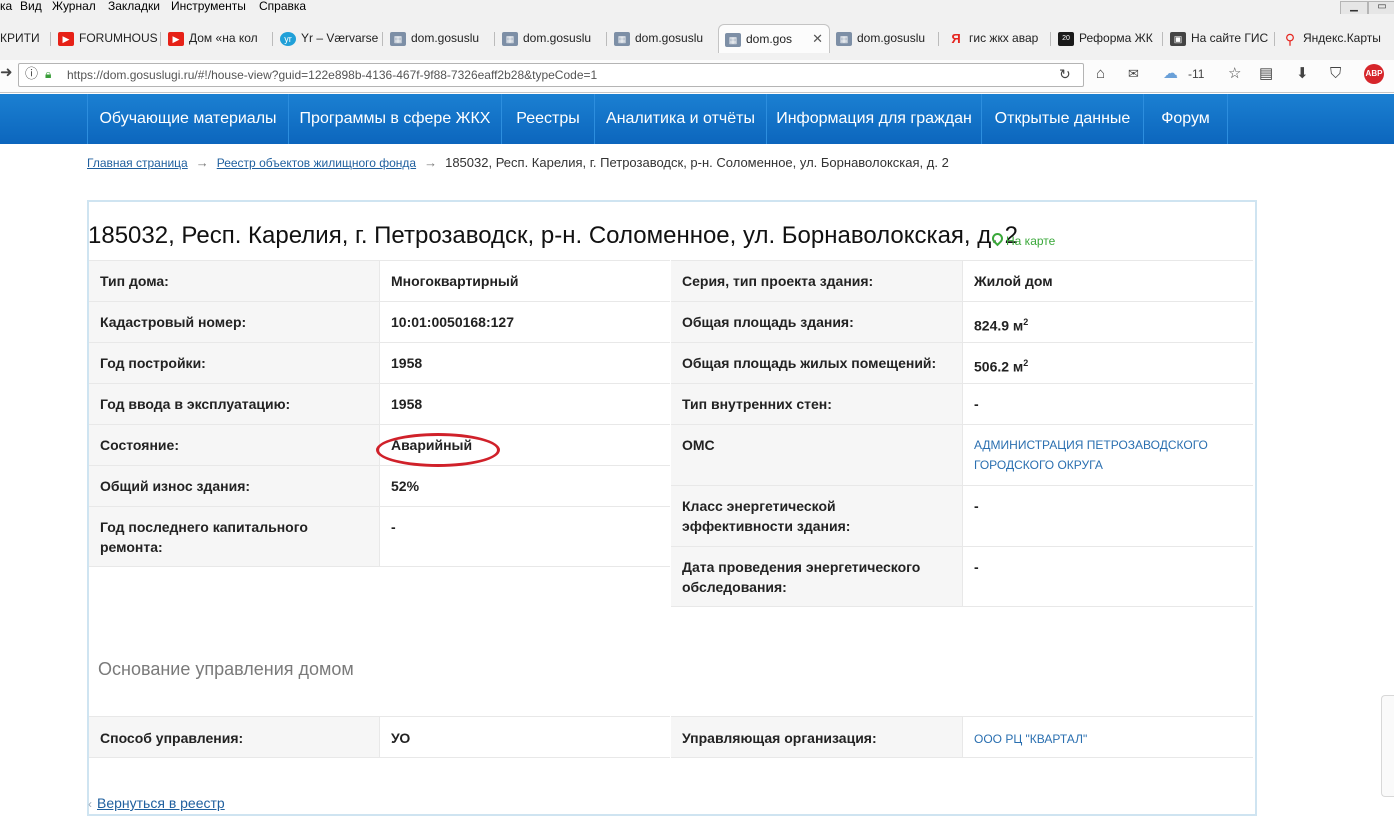 The image size is (1394, 829). Describe the element at coordinates (48, 74) in the screenshot. I see `lock-icon: 🔒︎` at that location.